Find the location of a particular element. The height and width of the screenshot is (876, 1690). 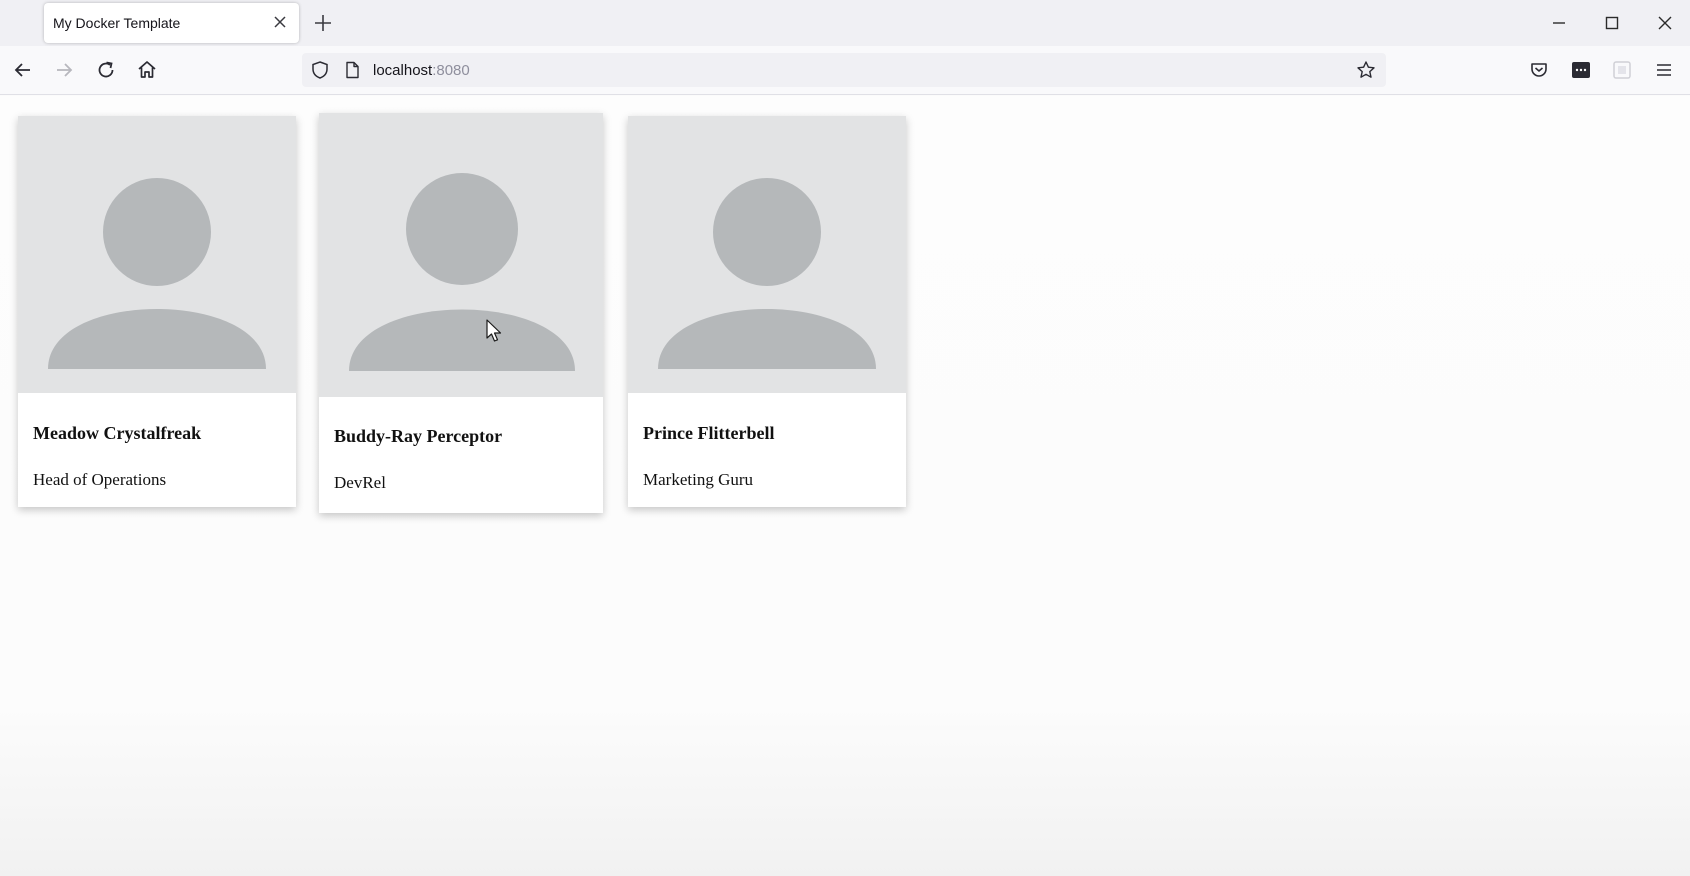

page-info-icon is located at coordinates (352, 70).